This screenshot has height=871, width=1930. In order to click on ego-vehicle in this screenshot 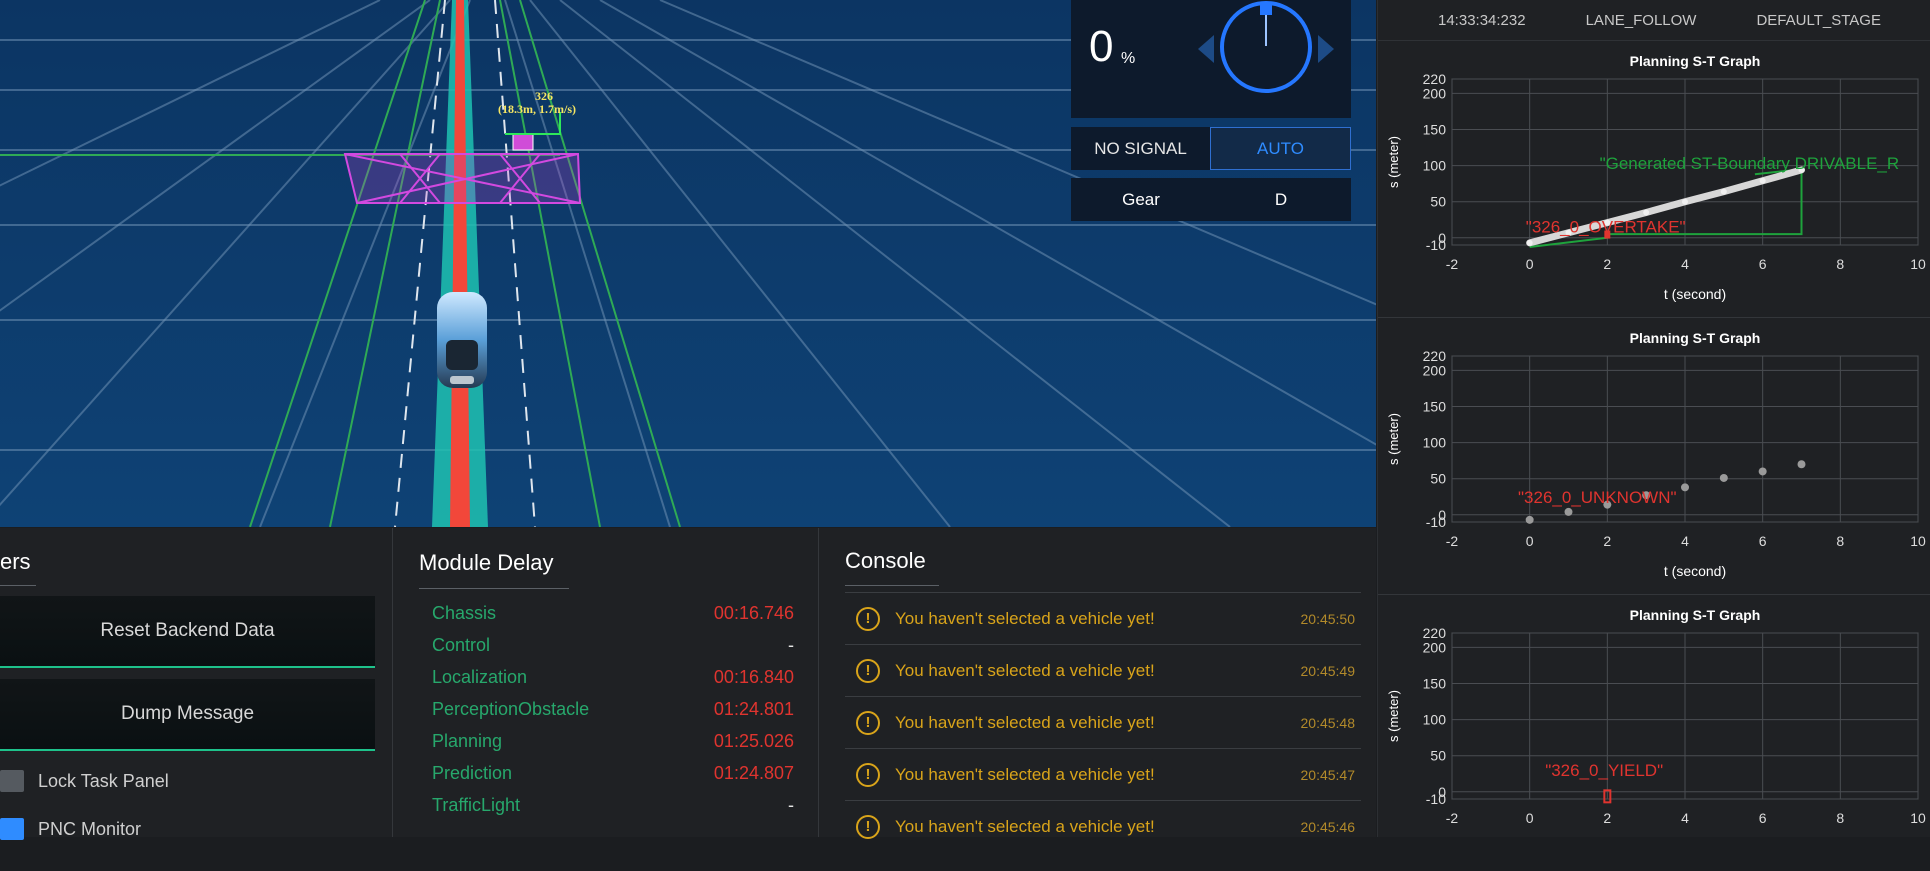, I will do `click(462, 340)`.